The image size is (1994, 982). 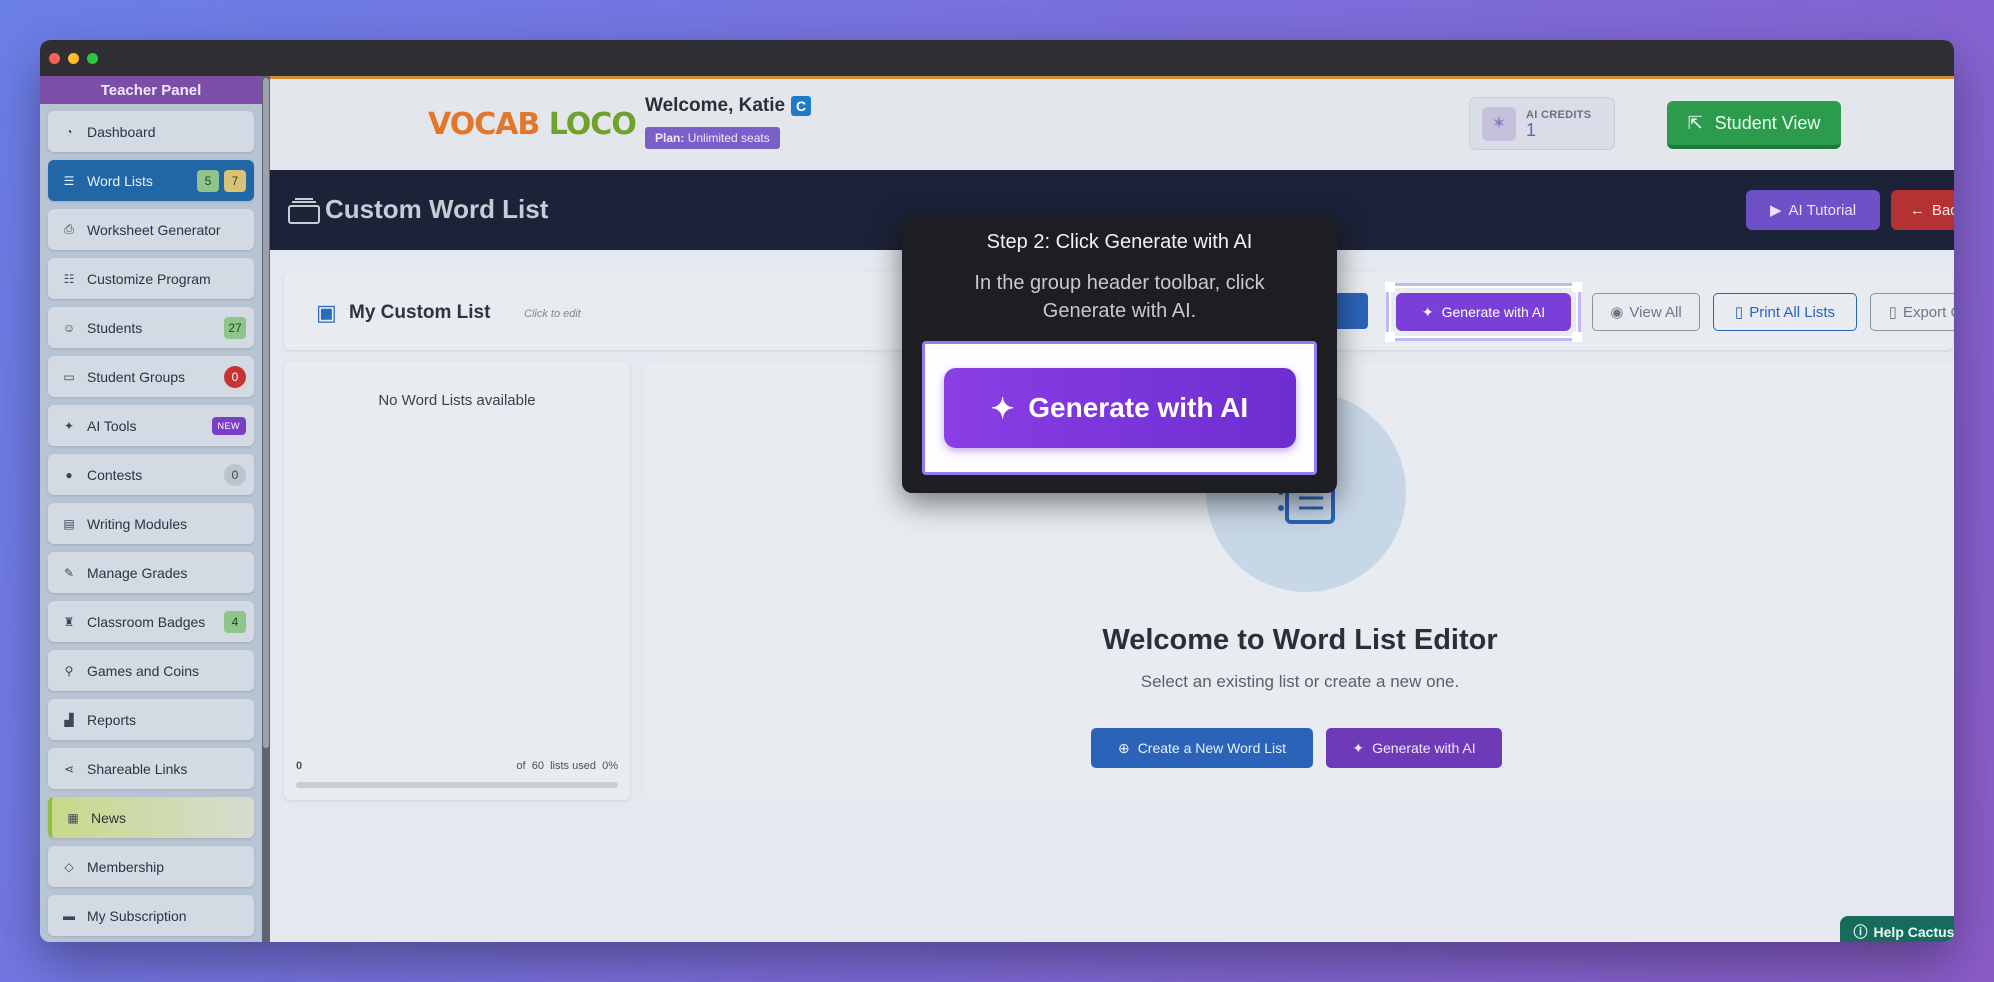 I want to click on share-icon: ⋖, so click(x=69, y=768).